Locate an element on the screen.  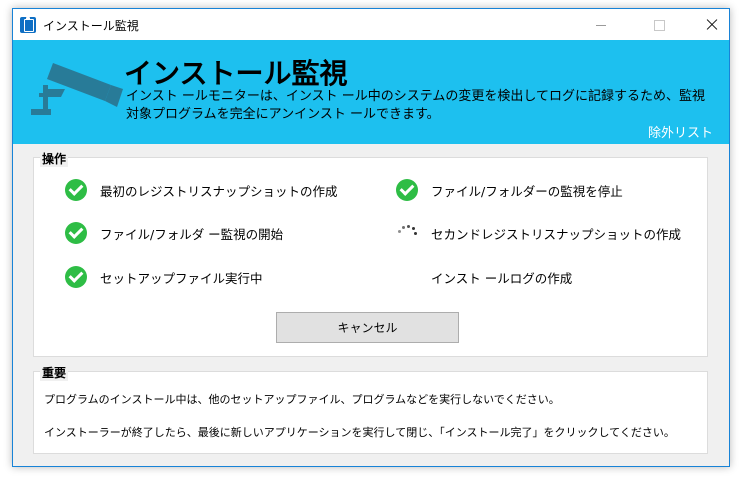
task-label: ファイル/フォルダ ー監視の開始 is located at coordinates (192, 234).